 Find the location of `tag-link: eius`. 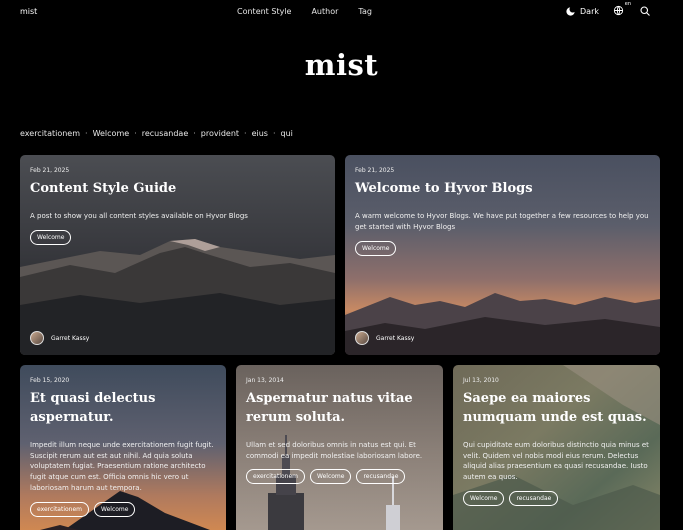

tag-link: eius is located at coordinates (260, 133).